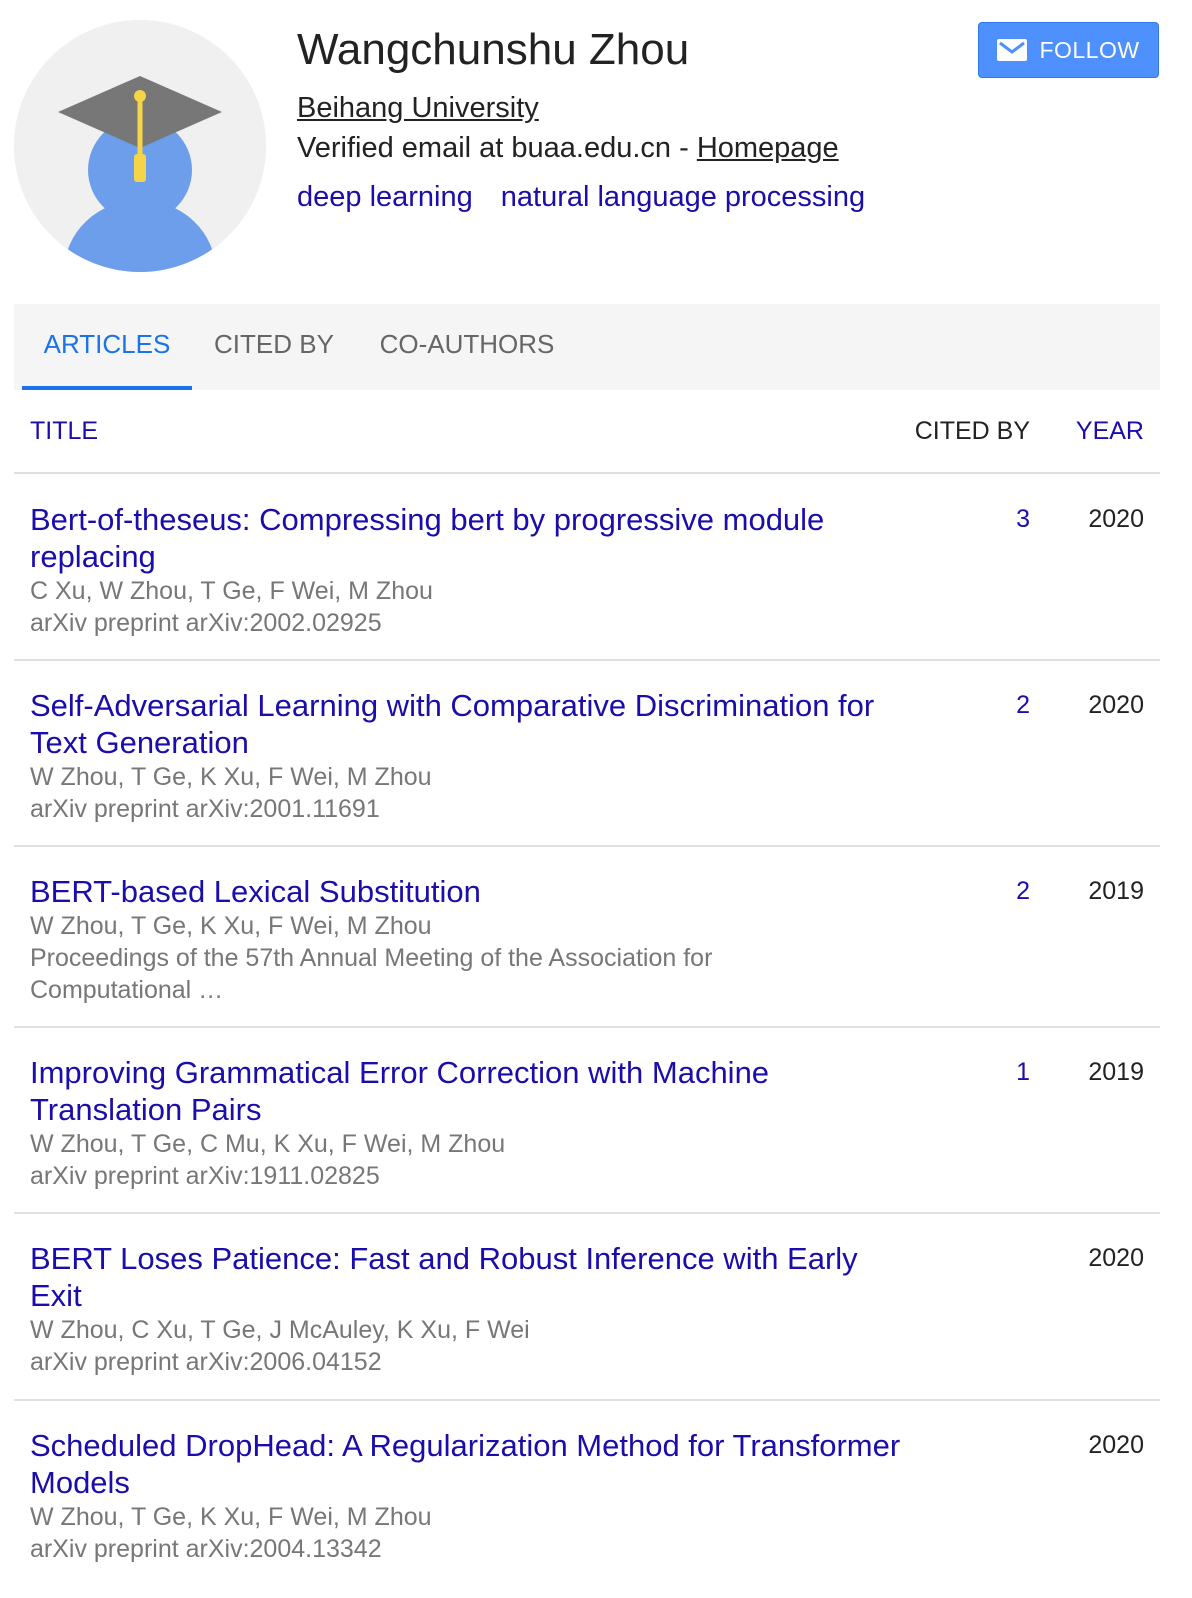  What do you see at coordinates (1089, 49) in the screenshot?
I see `follow-label: FOLLOW` at bounding box center [1089, 49].